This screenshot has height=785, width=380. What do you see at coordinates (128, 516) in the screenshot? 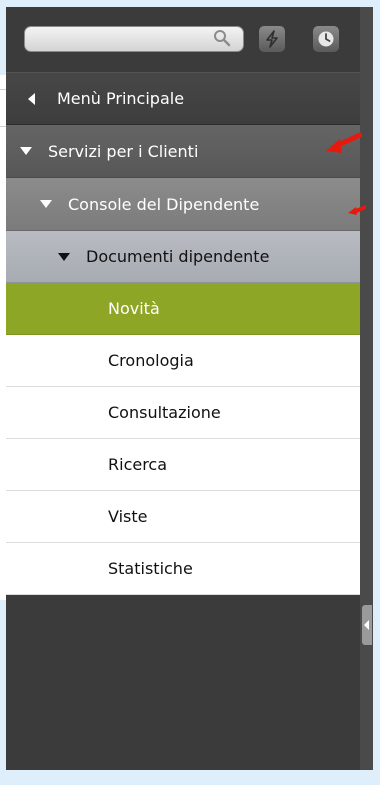
I see `menu-item-label: Viste` at bounding box center [128, 516].